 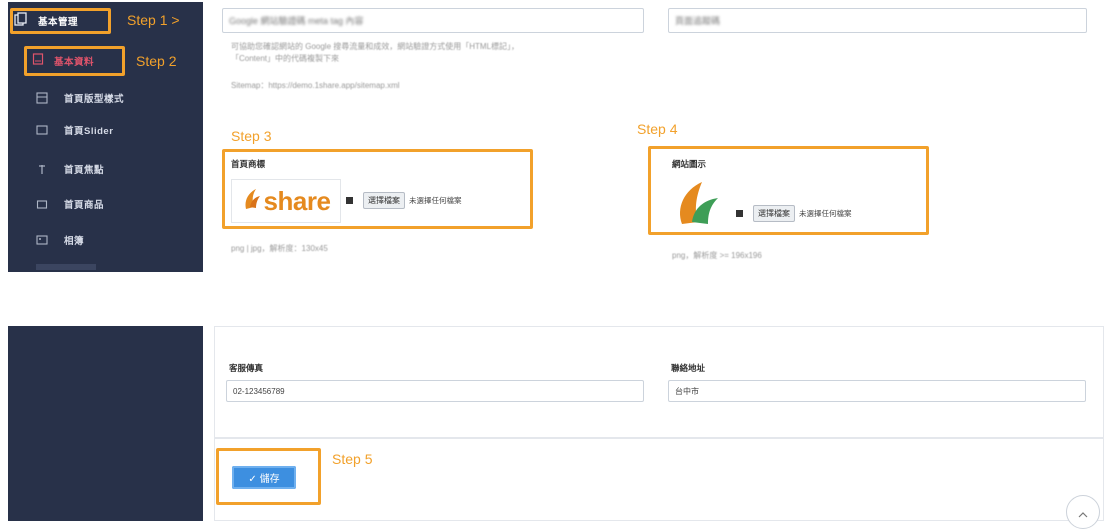 I want to click on logo-preview: share, so click(x=286, y=201).